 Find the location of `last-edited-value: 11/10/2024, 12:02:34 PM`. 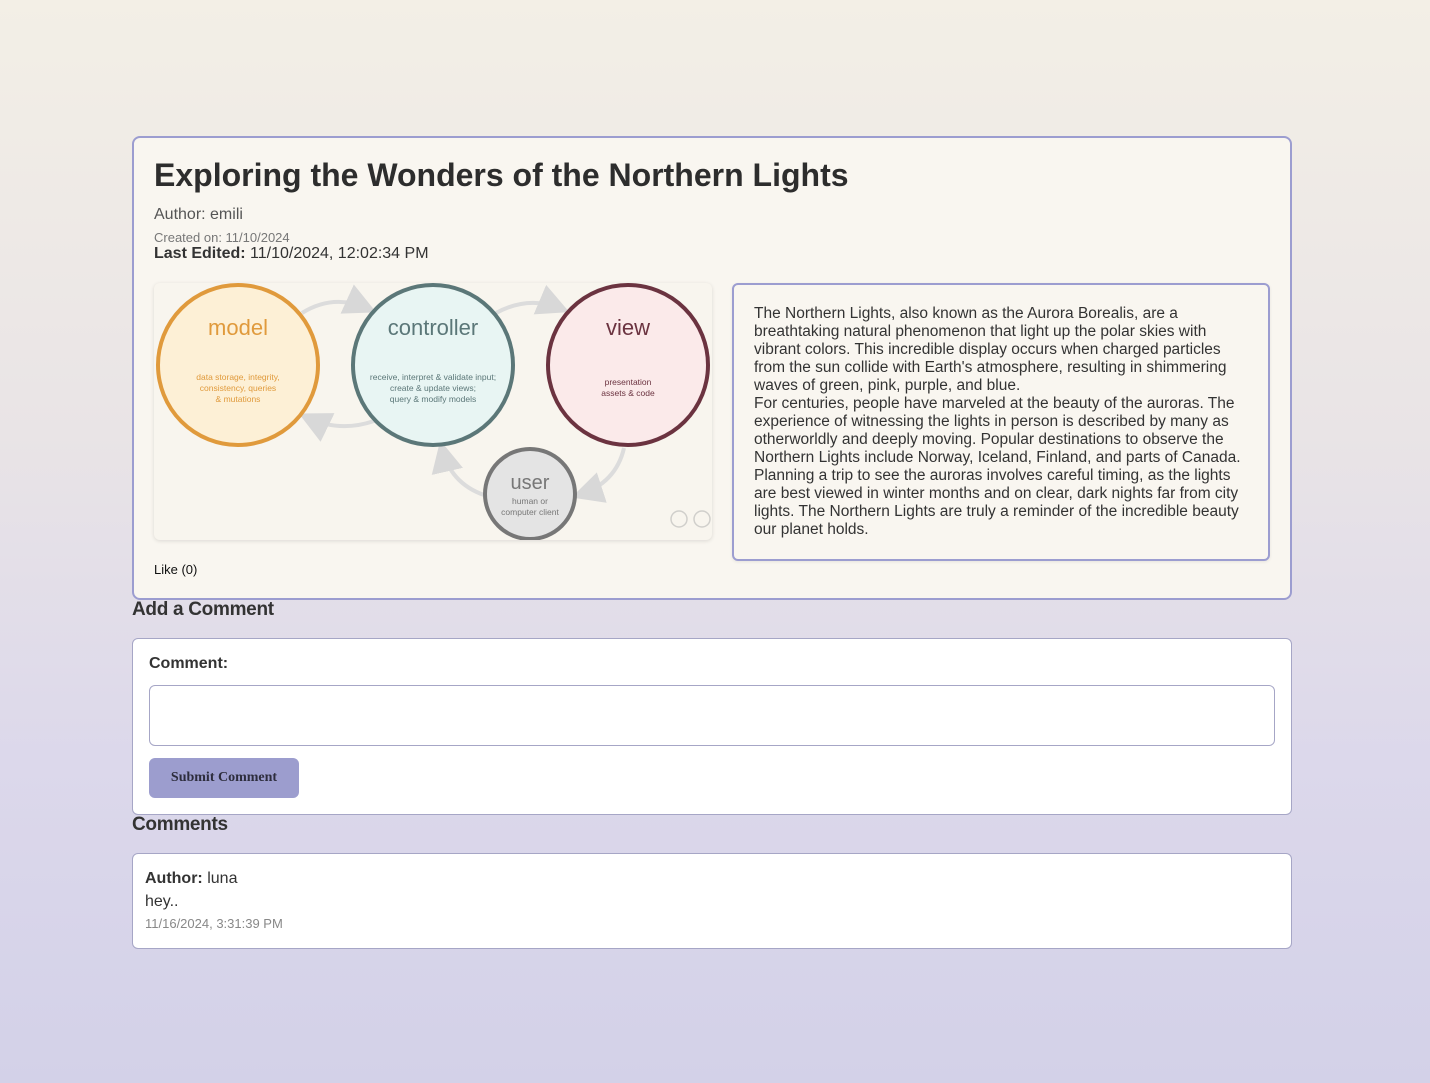

last-edited-value: 11/10/2024, 12:02:34 PM is located at coordinates (339, 253).